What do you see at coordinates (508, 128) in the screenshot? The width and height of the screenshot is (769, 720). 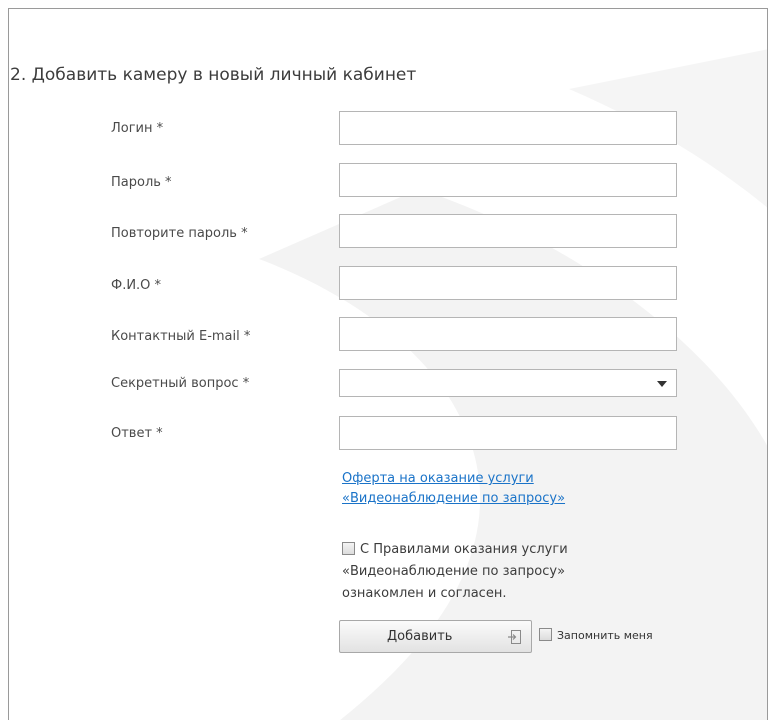 I see `login-input` at bounding box center [508, 128].